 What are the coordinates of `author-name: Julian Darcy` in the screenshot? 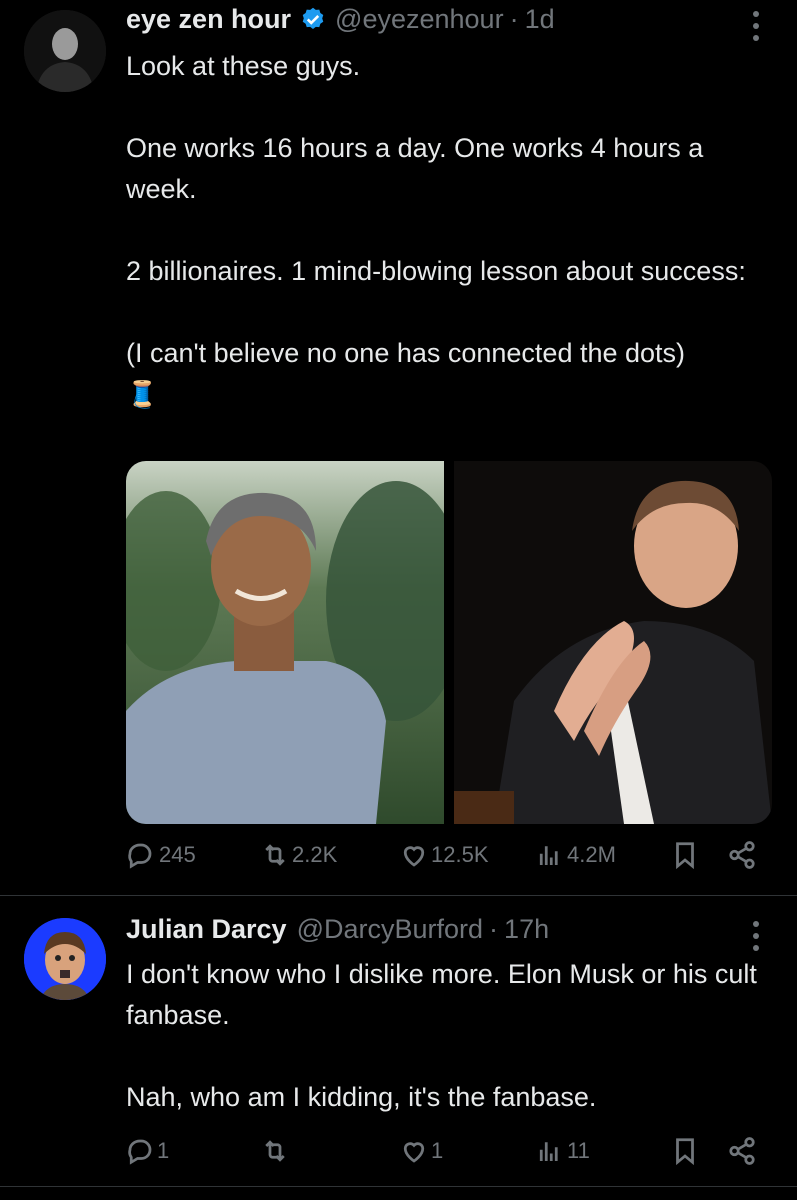 It's located at (206, 929).